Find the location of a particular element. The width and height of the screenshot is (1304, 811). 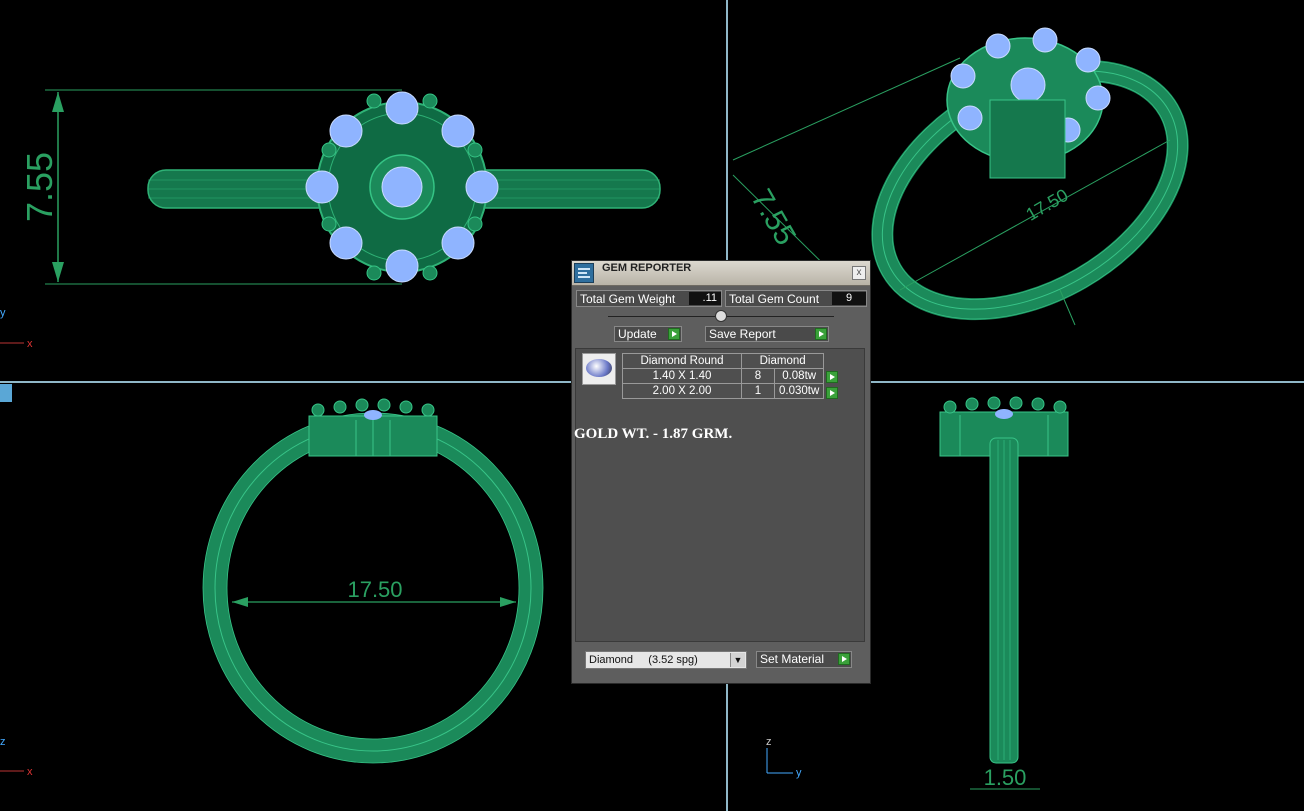

front-view-diameter: 17.50 is located at coordinates (374, 589).